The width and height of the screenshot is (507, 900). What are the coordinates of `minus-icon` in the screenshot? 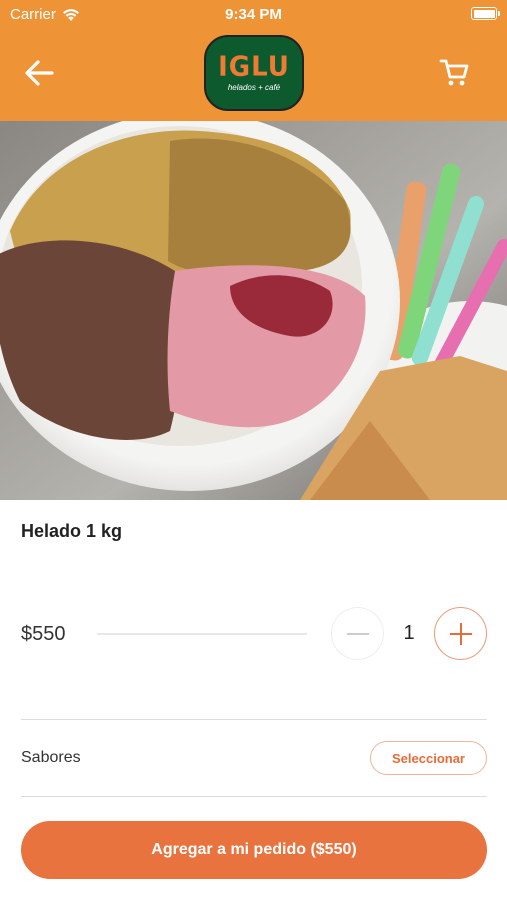 It's located at (357, 633).